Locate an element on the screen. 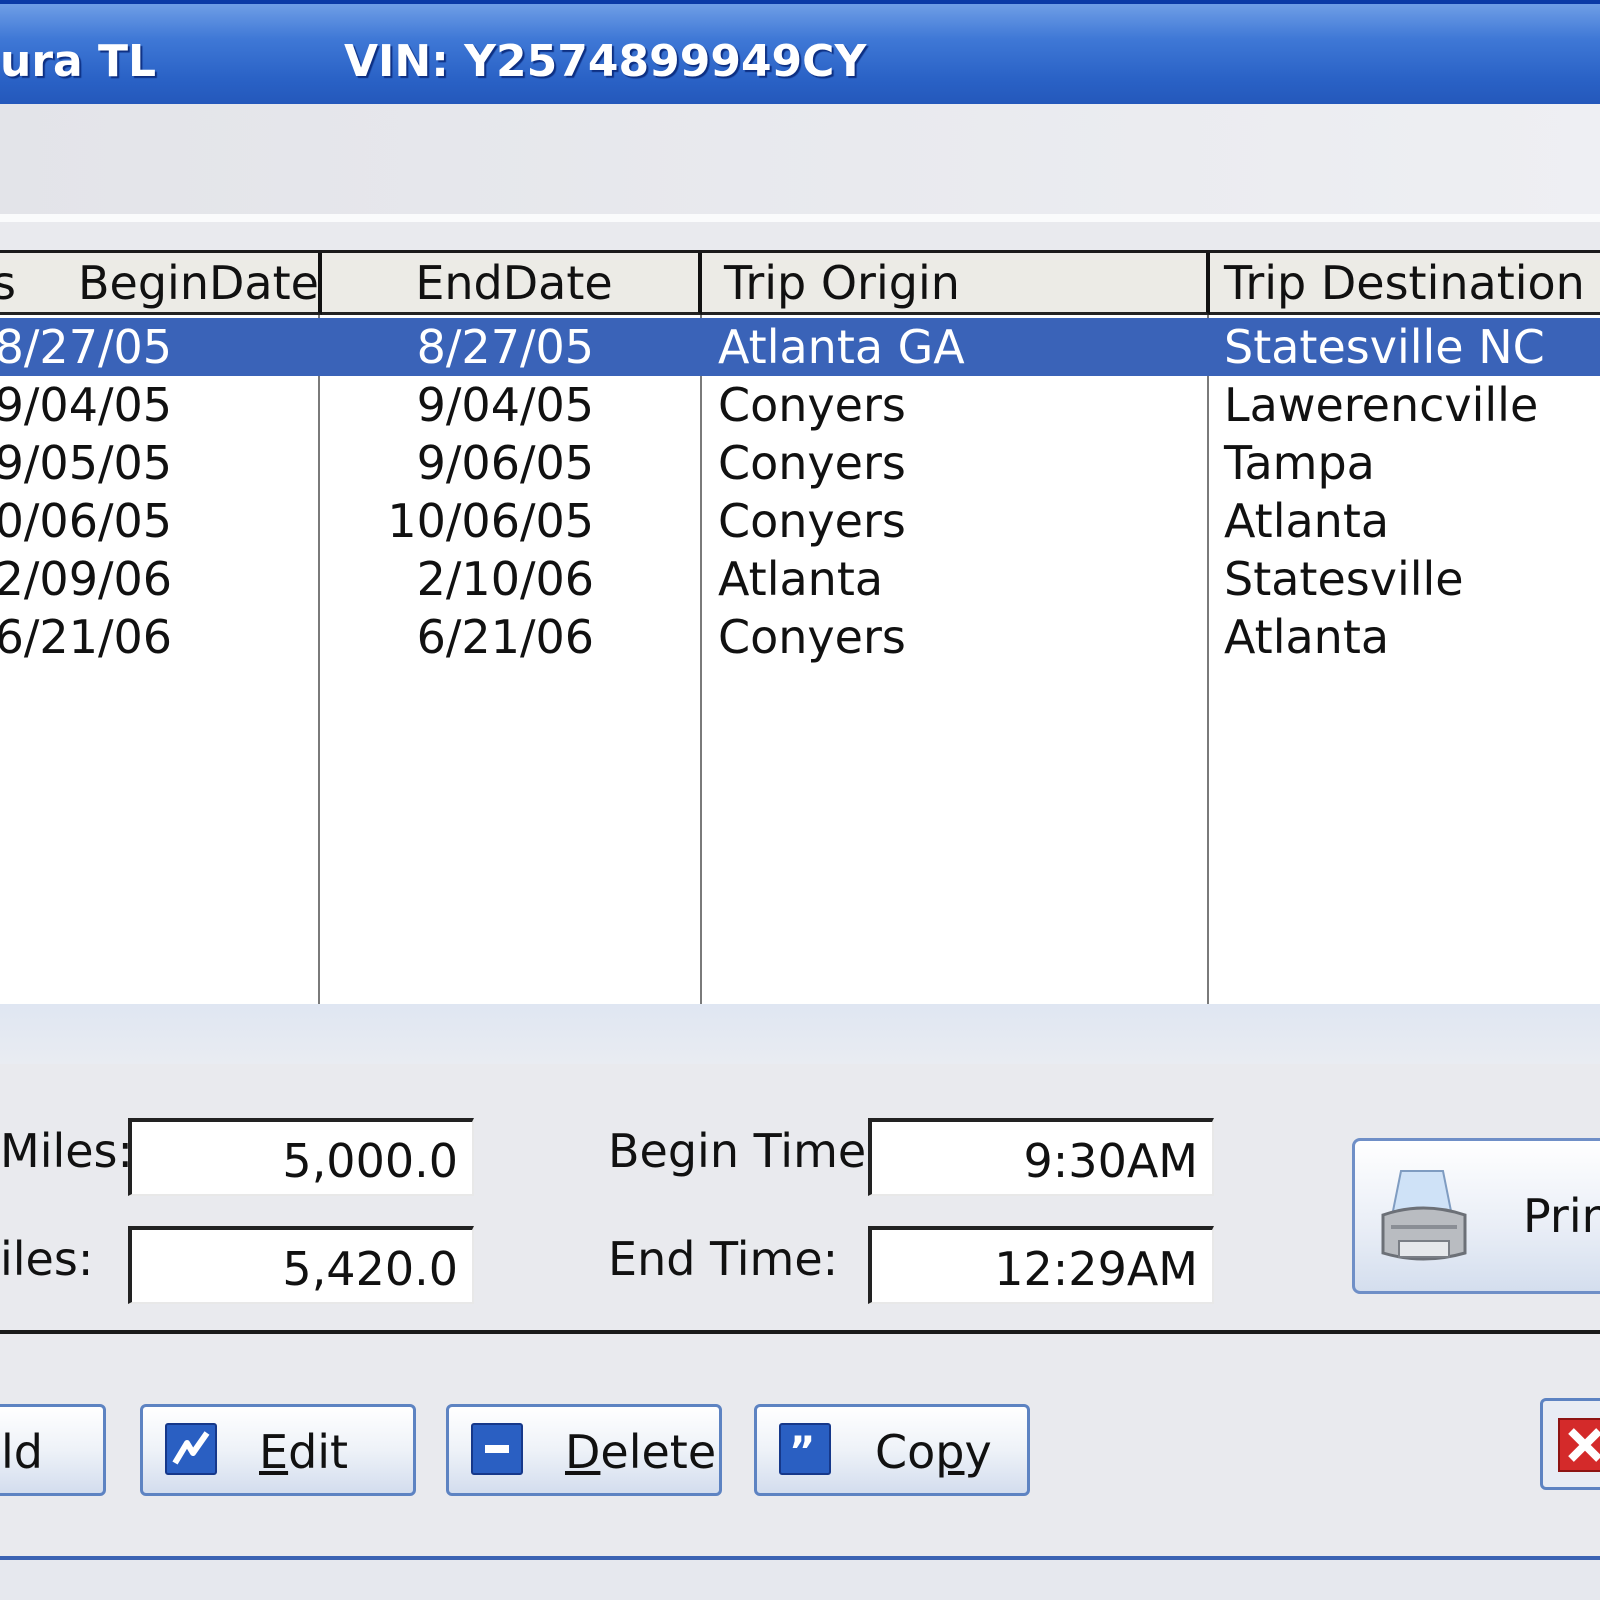 Image resolution: width=1600 pixels, height=1600 pixels. print-button-label: Prin is located at coordinates (1561, 1216).